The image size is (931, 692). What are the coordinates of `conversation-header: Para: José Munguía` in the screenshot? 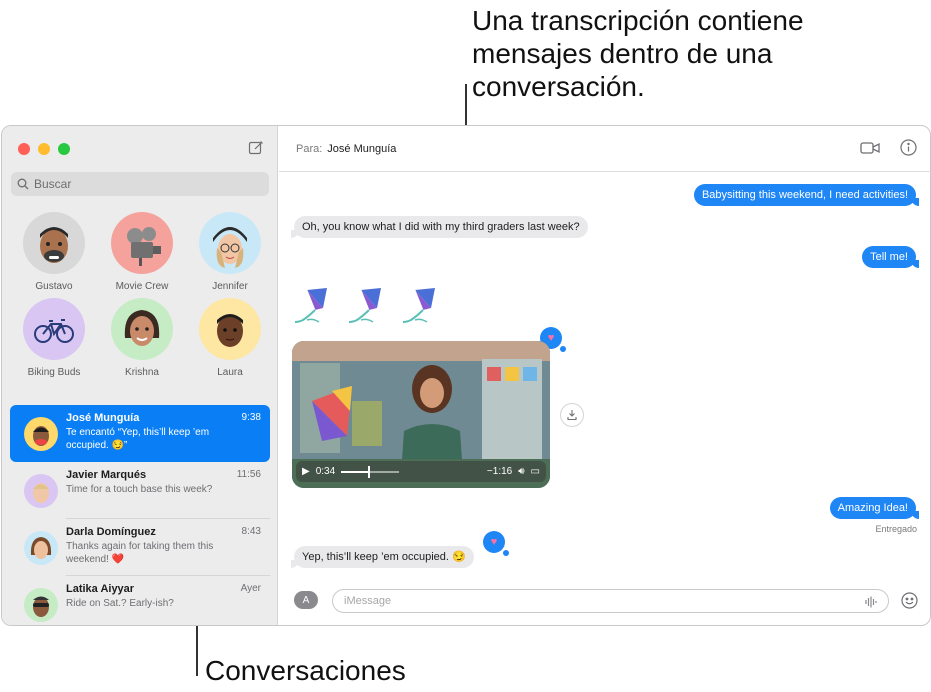 It's located at (604, 149).